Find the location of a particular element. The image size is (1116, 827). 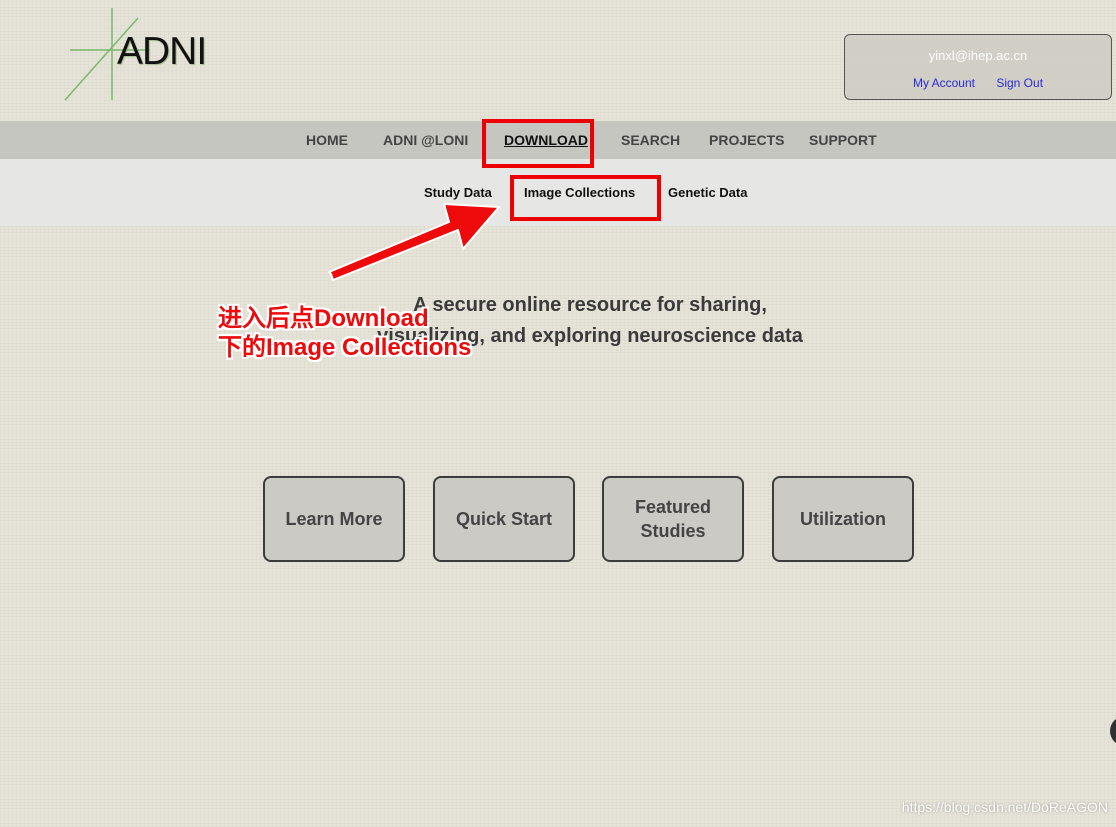

watermark-text: https://blog.csdn.net/DoReAGON is located at coordinates (1004, 807).